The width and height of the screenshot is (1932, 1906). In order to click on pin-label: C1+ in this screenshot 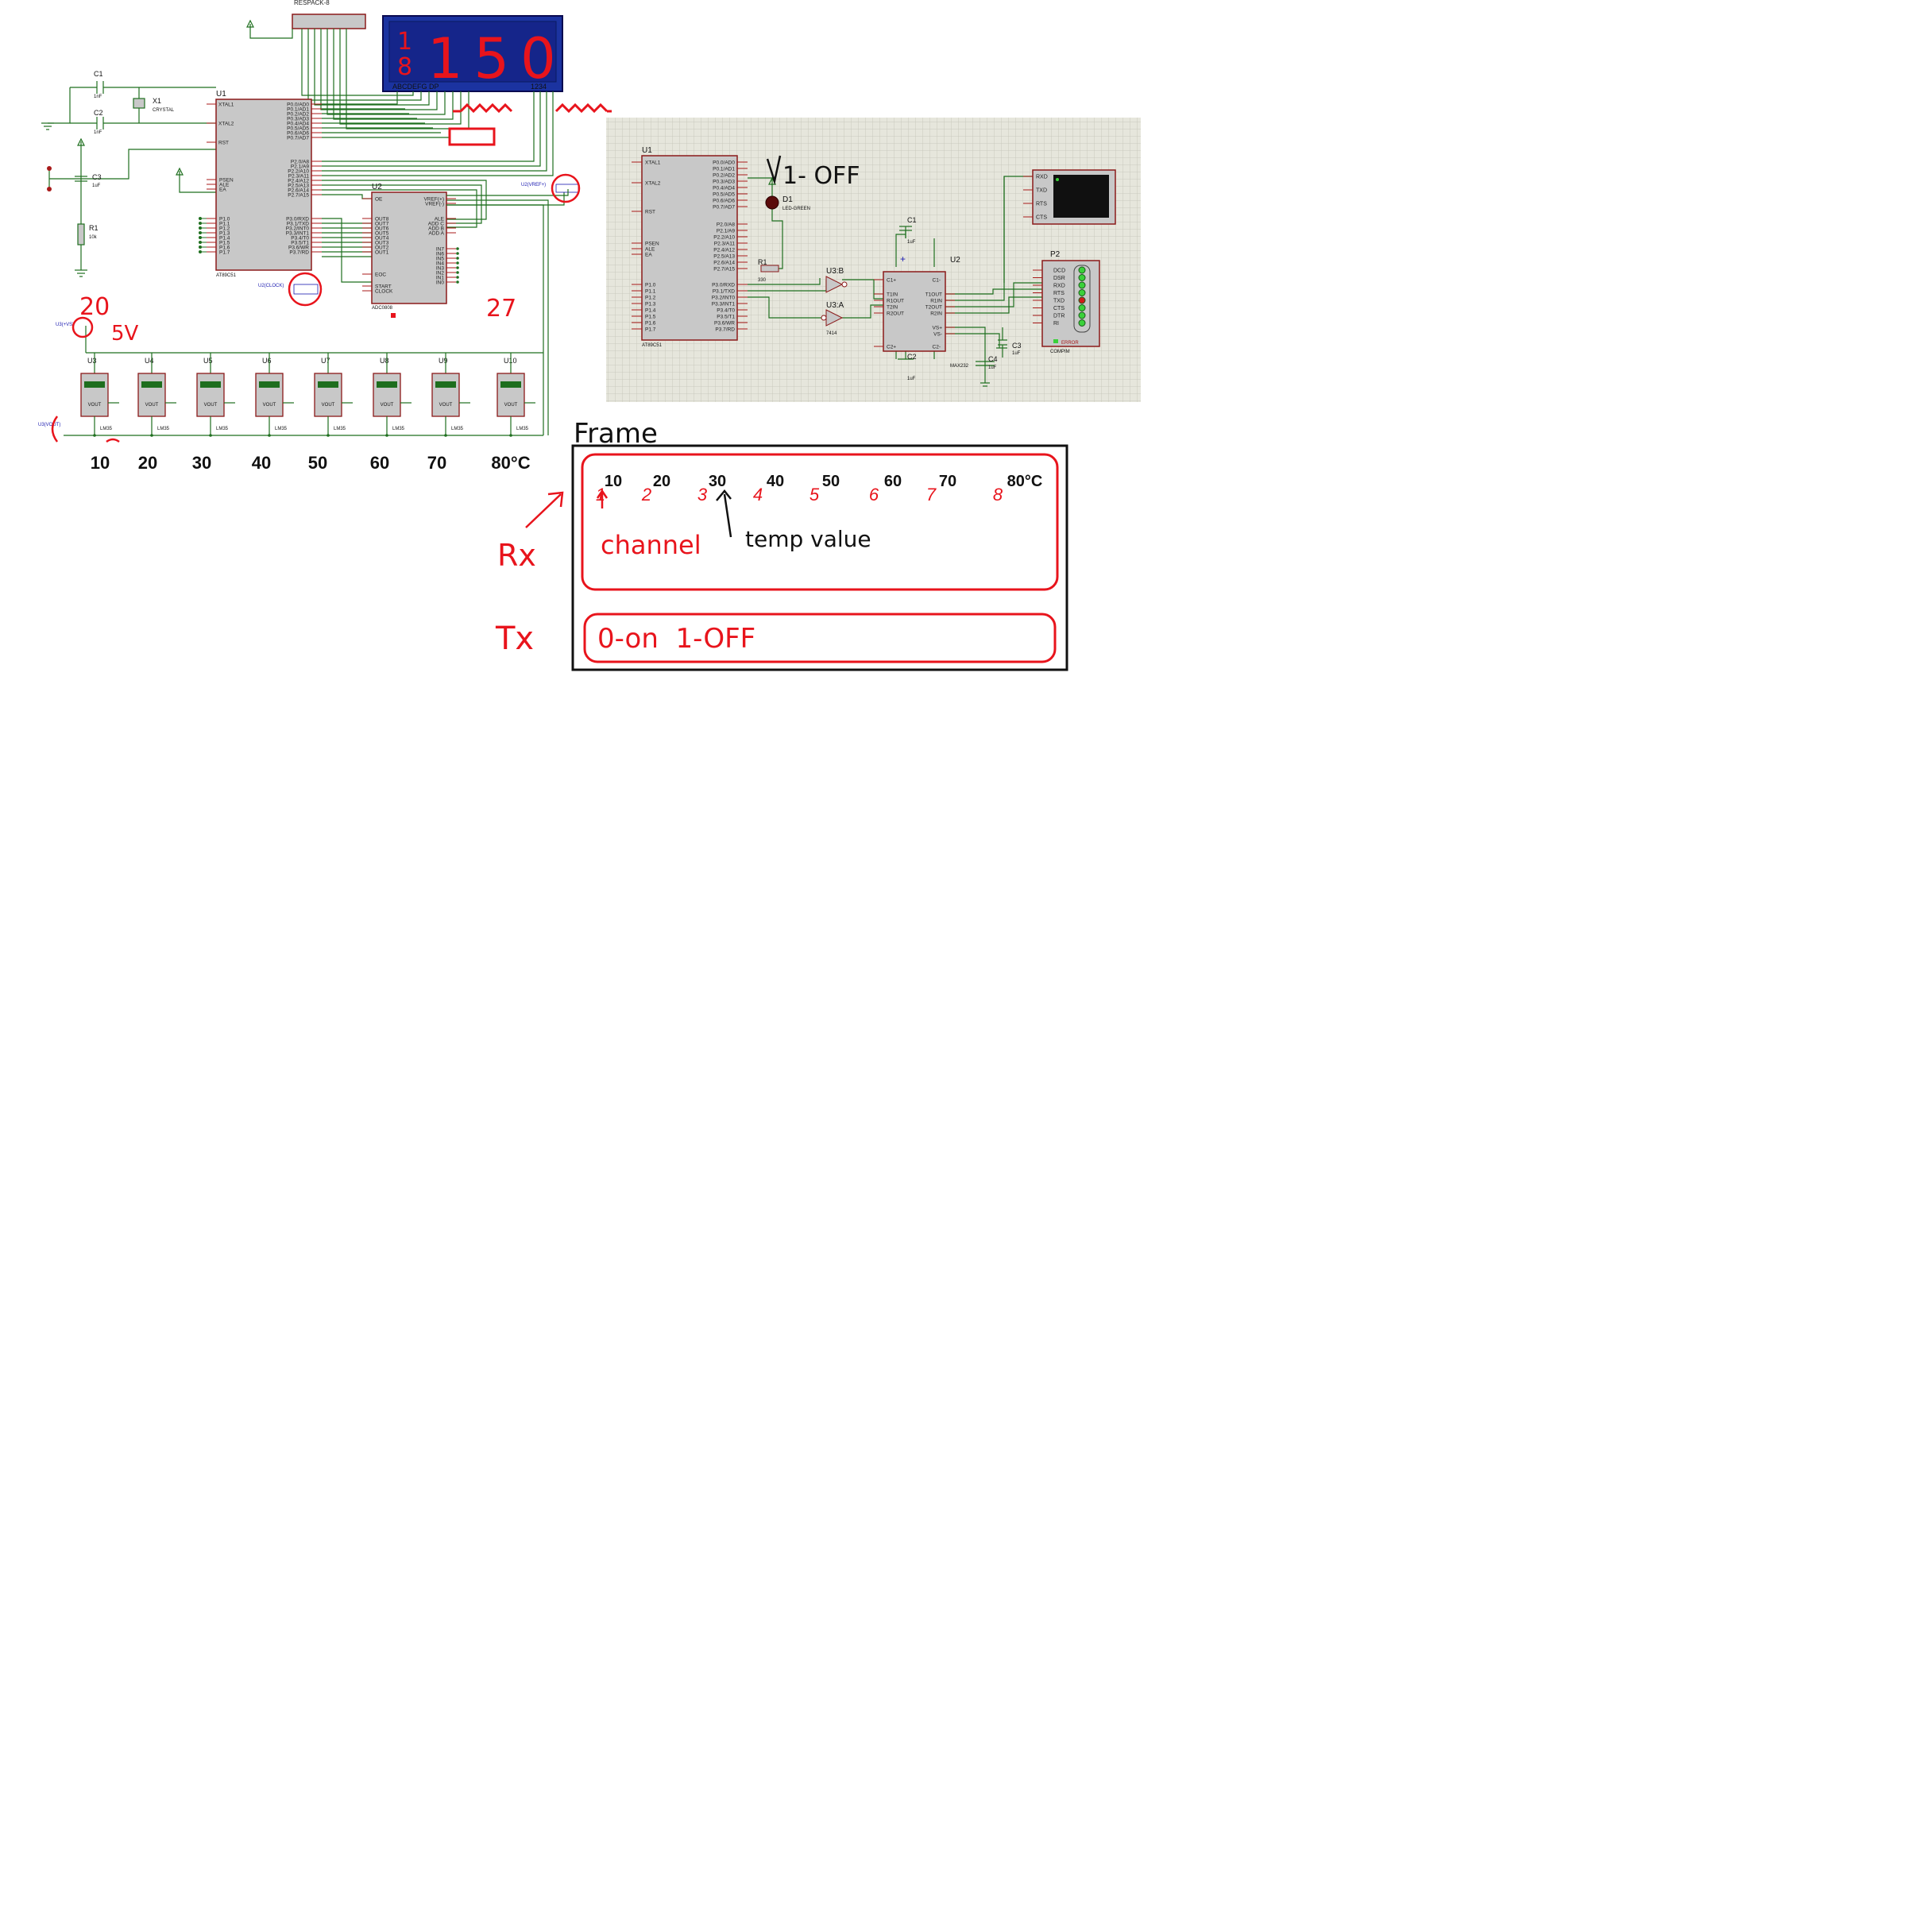, I will do `click(892, 280)`.